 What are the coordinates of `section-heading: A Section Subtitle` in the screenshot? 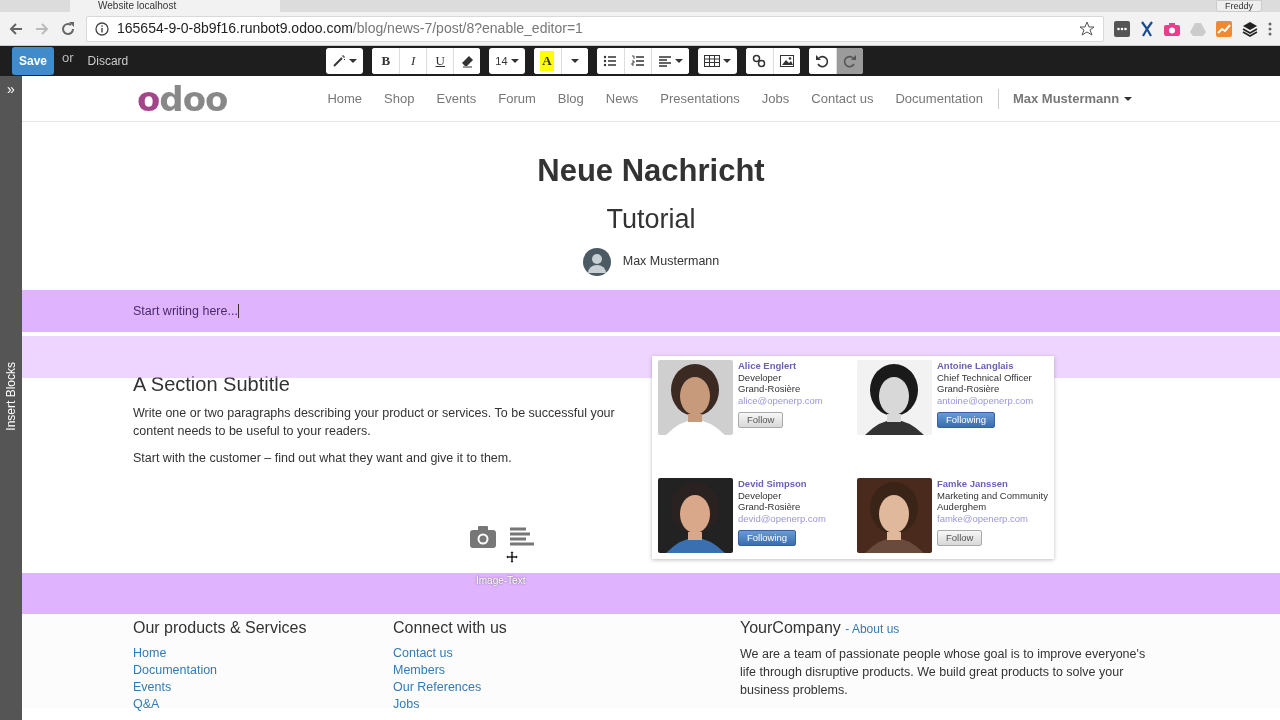 It's located at (212, 384).